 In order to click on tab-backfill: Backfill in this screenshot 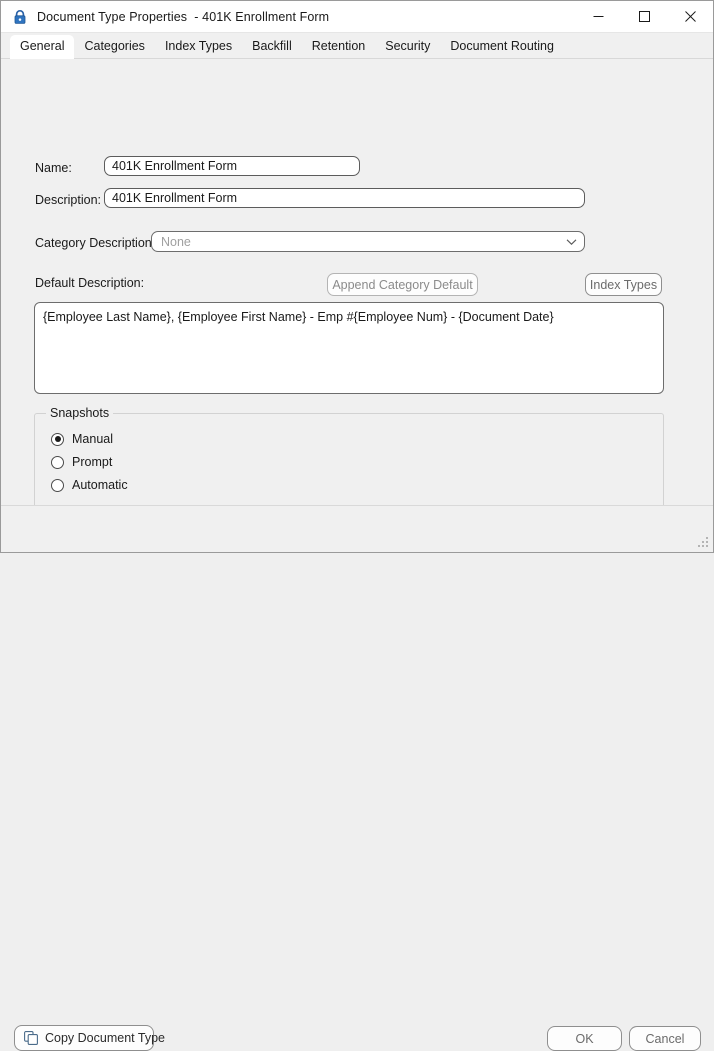, I will do `click(272, 47)`.